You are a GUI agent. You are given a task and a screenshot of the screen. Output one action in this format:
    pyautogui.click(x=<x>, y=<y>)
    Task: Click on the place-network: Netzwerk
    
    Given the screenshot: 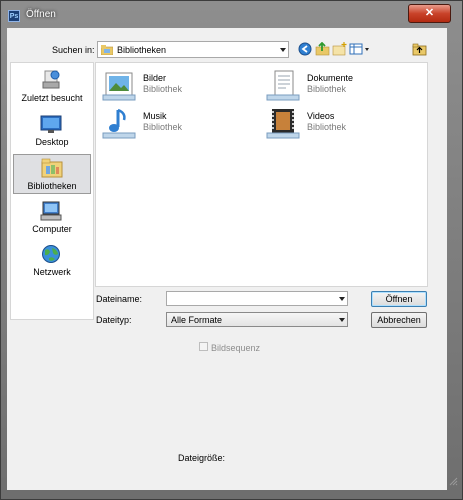 What is the action you would take?
    pyautogui.click(x=52, y=261)
    